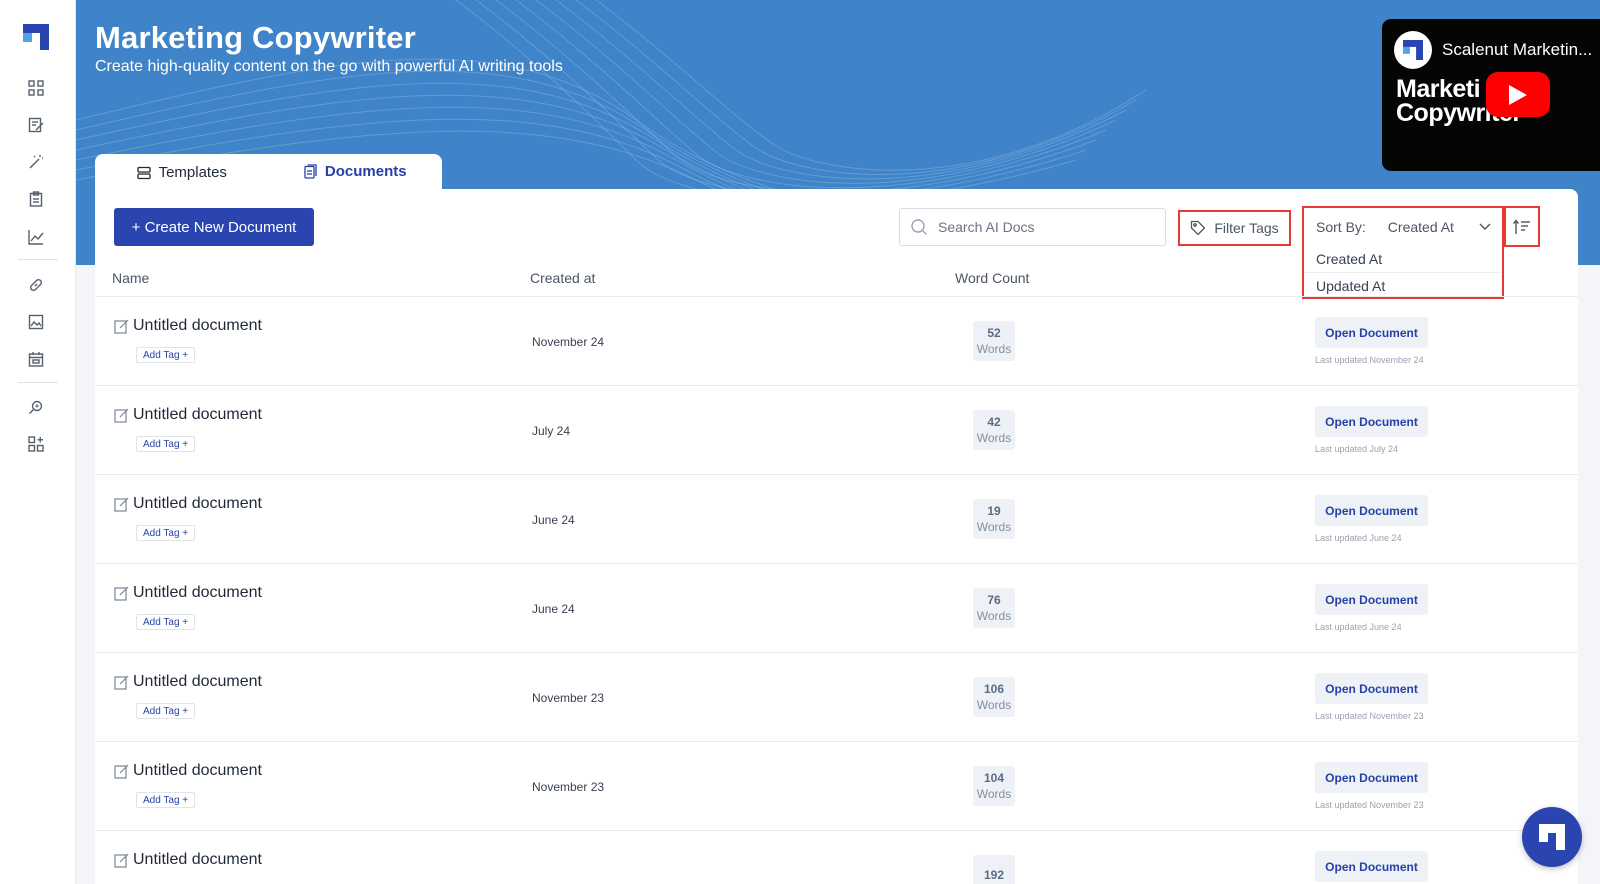 The height and width of the screenshot is (884, 1600). I want to click on tag-icon, so click(1198, 228).